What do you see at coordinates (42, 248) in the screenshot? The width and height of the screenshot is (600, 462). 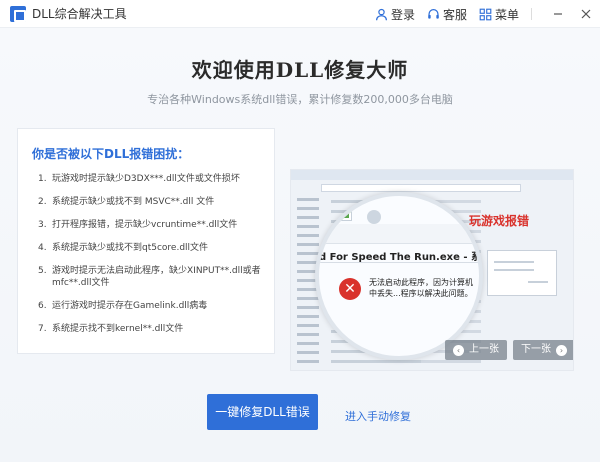 I see `list-item-number: 4.` at bounding box center [42, 248].